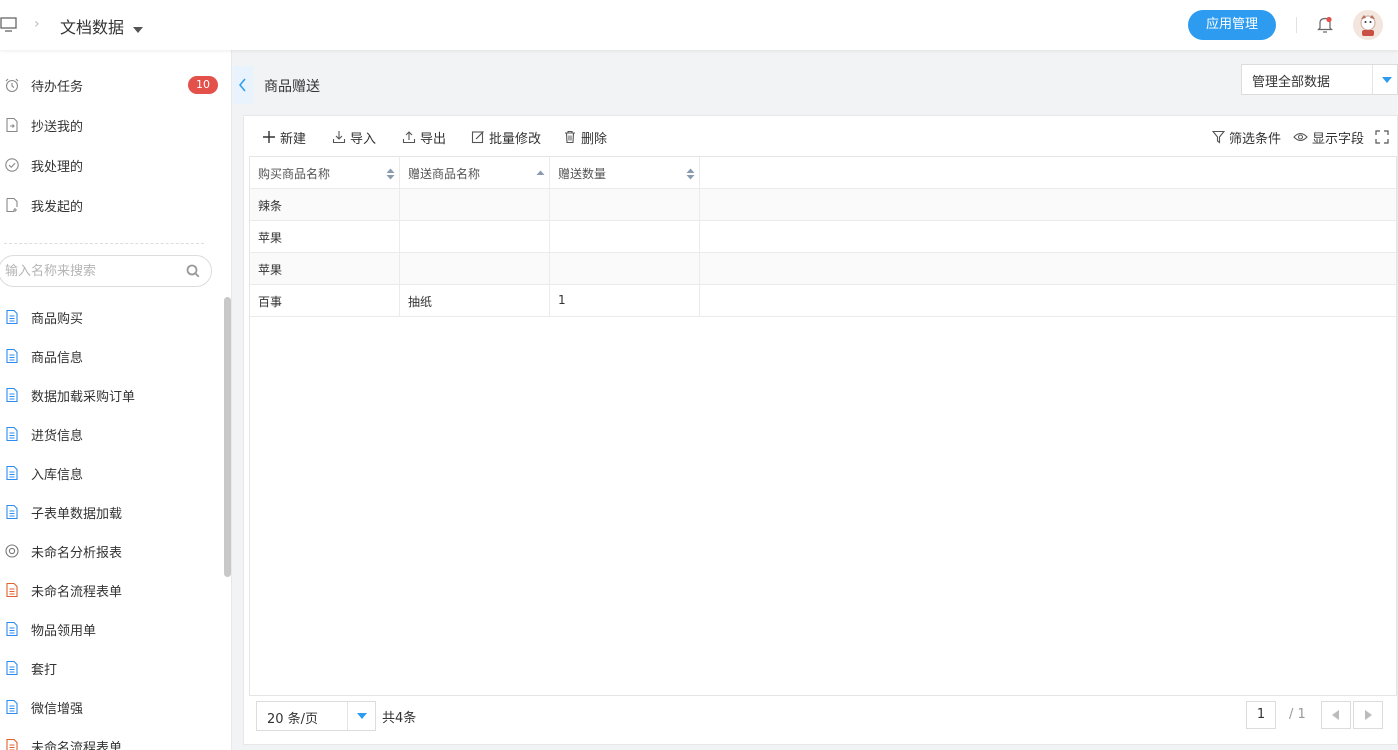 The image size is (1398, 750). What do you see at coordinates (37, 24) in the screenshot?
I see `chevron-right-icon: ›` at bounding box center [37, 24].